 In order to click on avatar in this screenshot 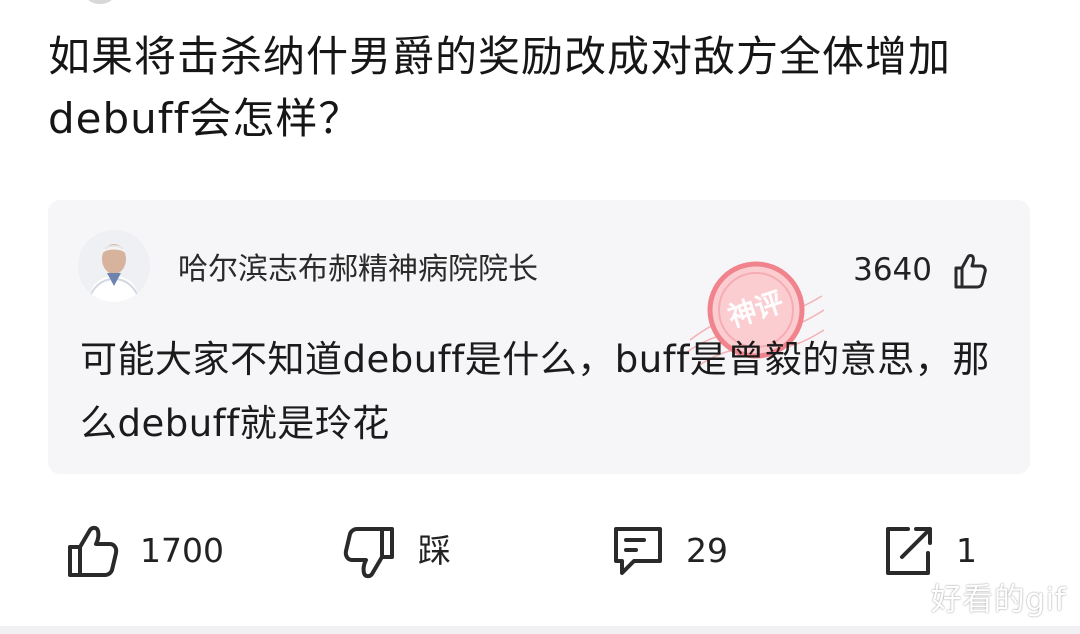, I will do `click(114, 266)`.